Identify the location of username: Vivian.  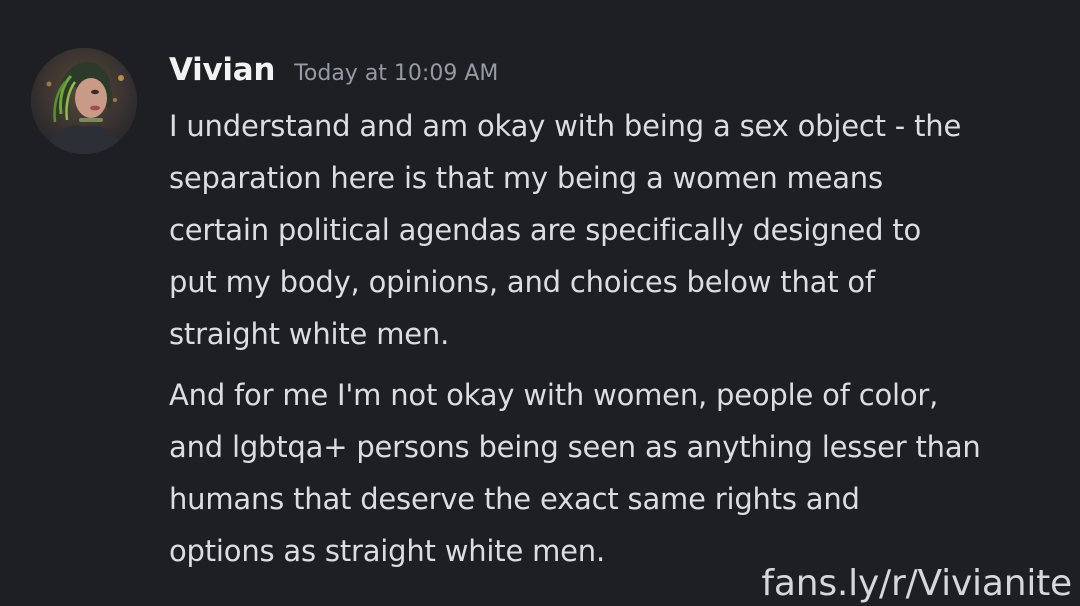
(222, 70).